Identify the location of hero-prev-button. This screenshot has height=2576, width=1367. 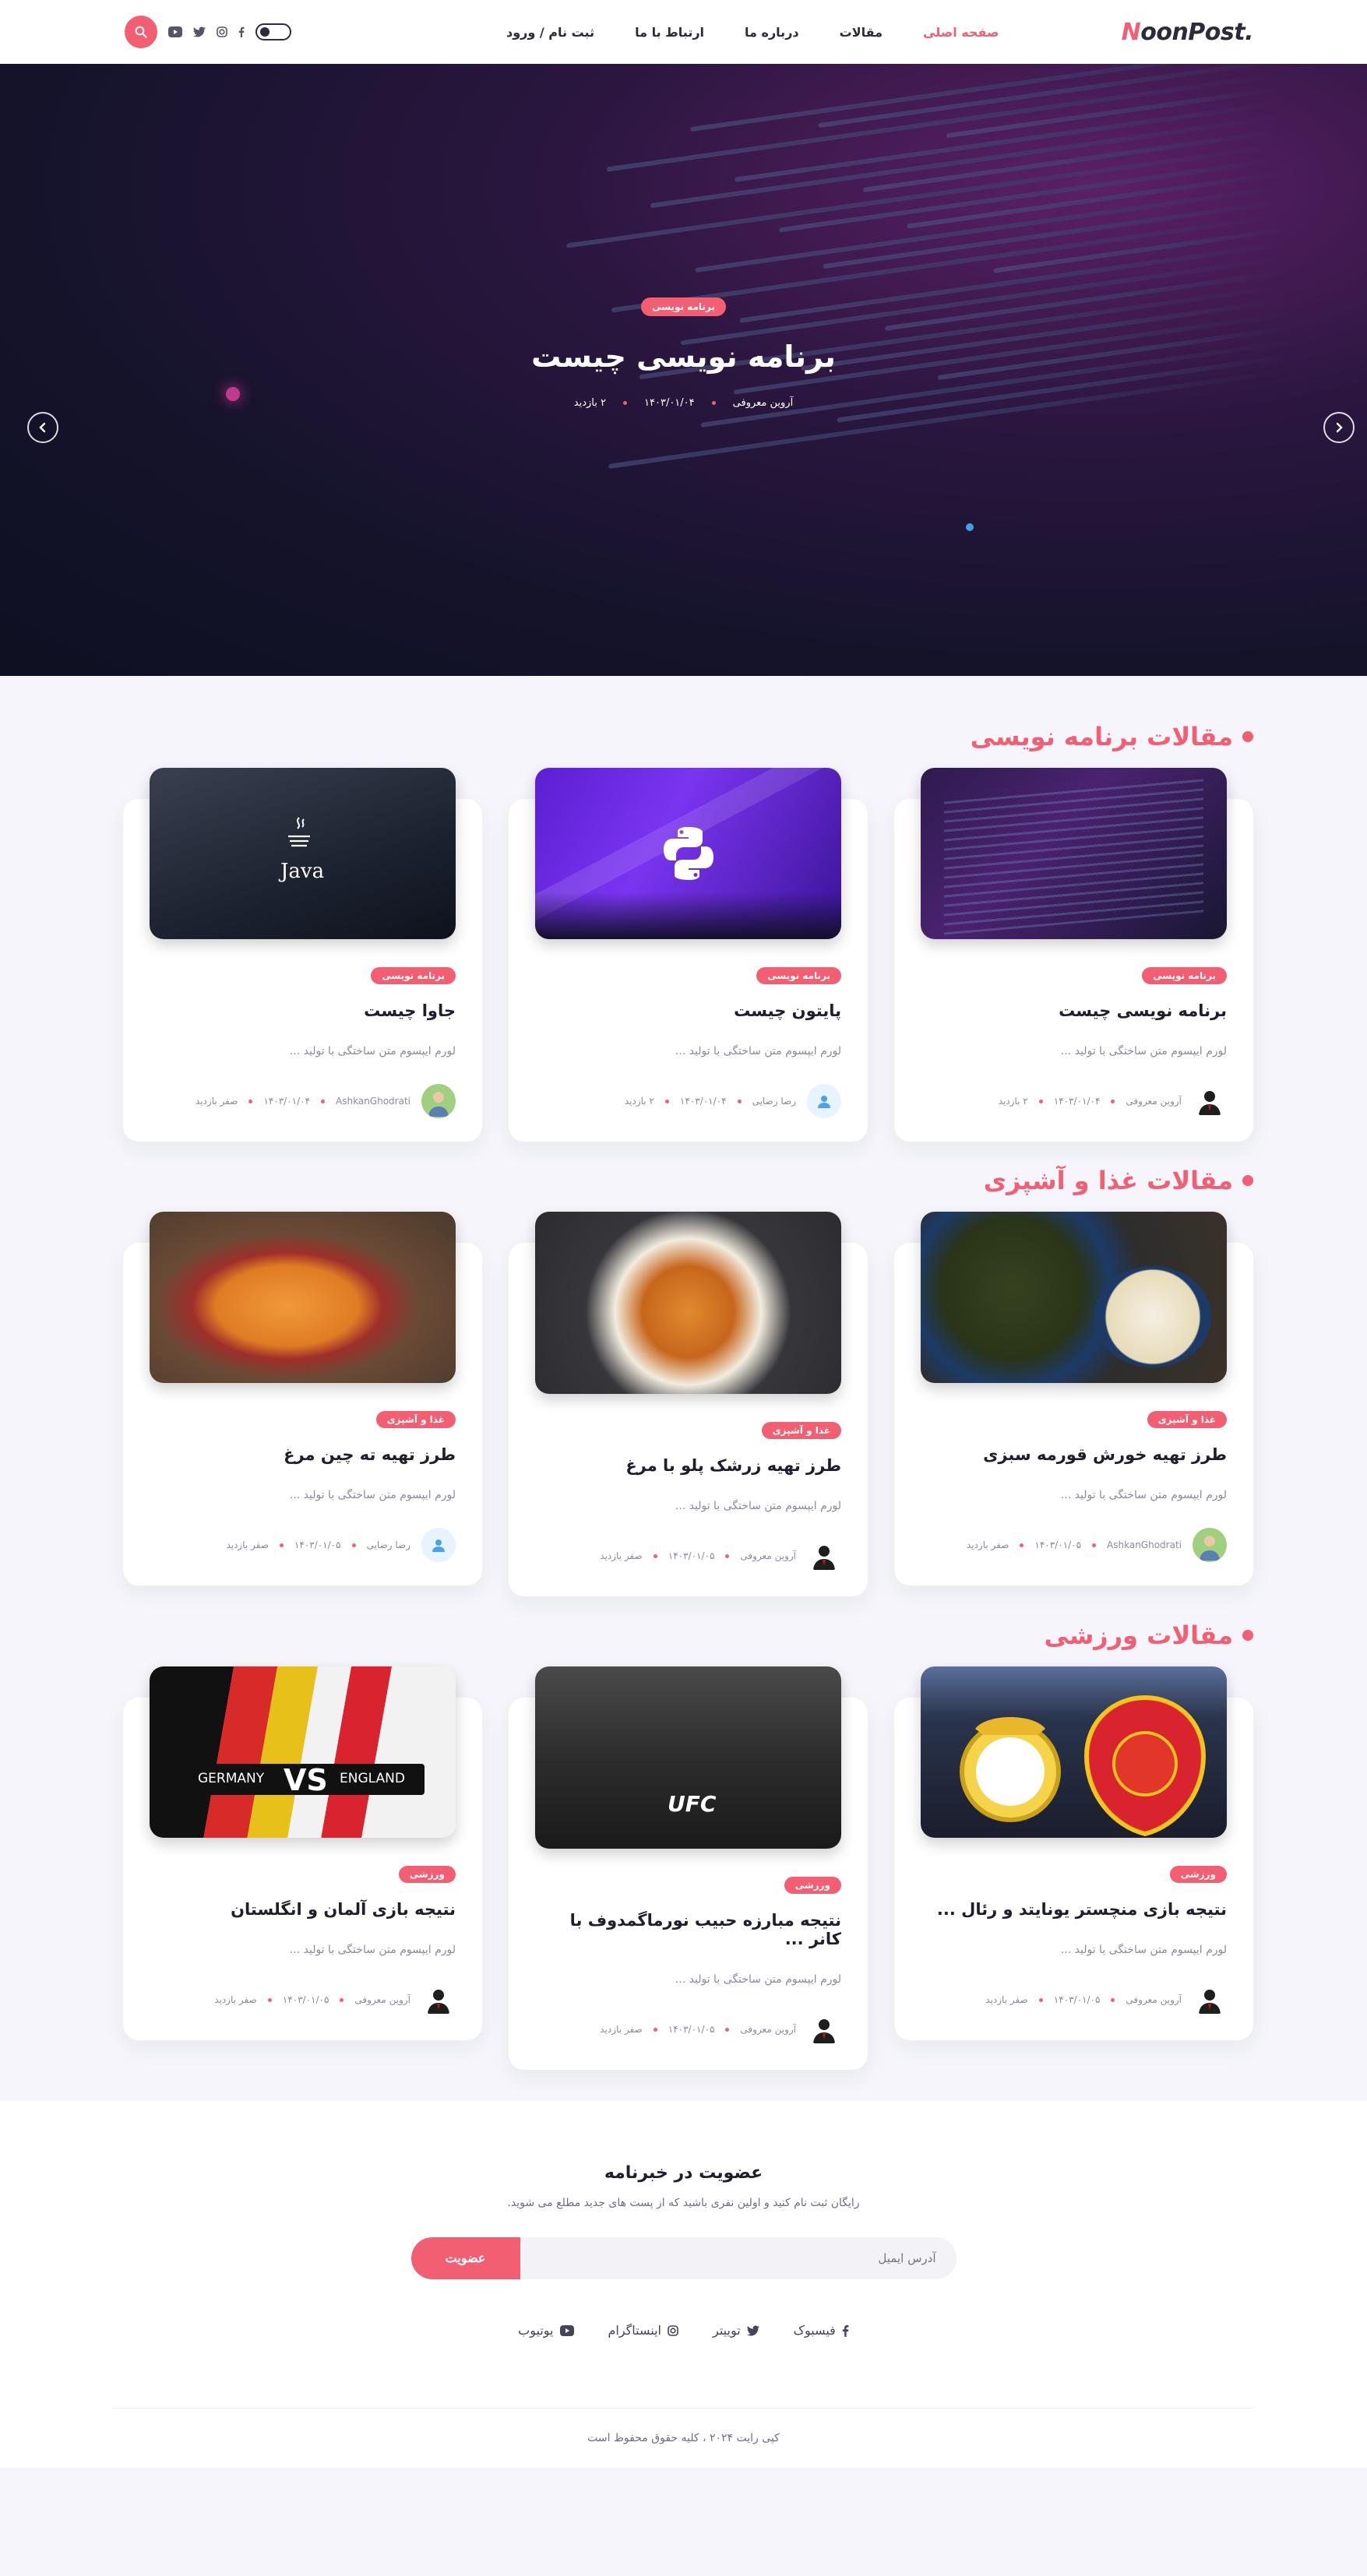
(42, 427).